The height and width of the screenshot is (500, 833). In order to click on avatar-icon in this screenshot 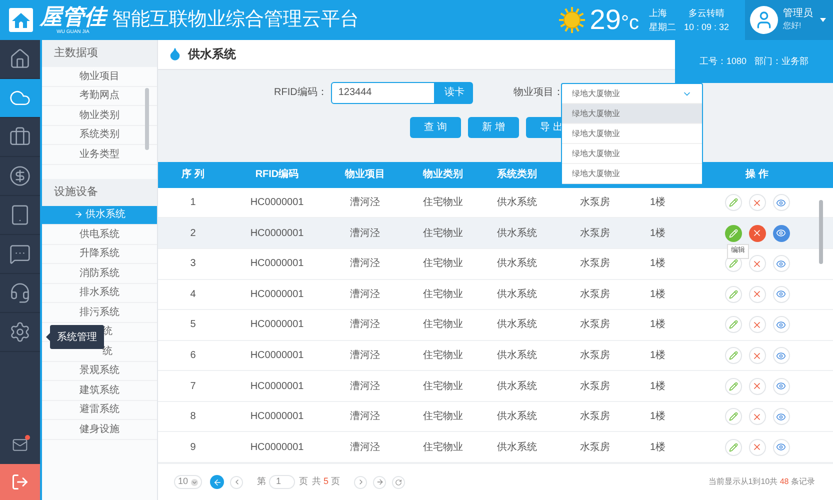, I will do `click(764, 20)`.